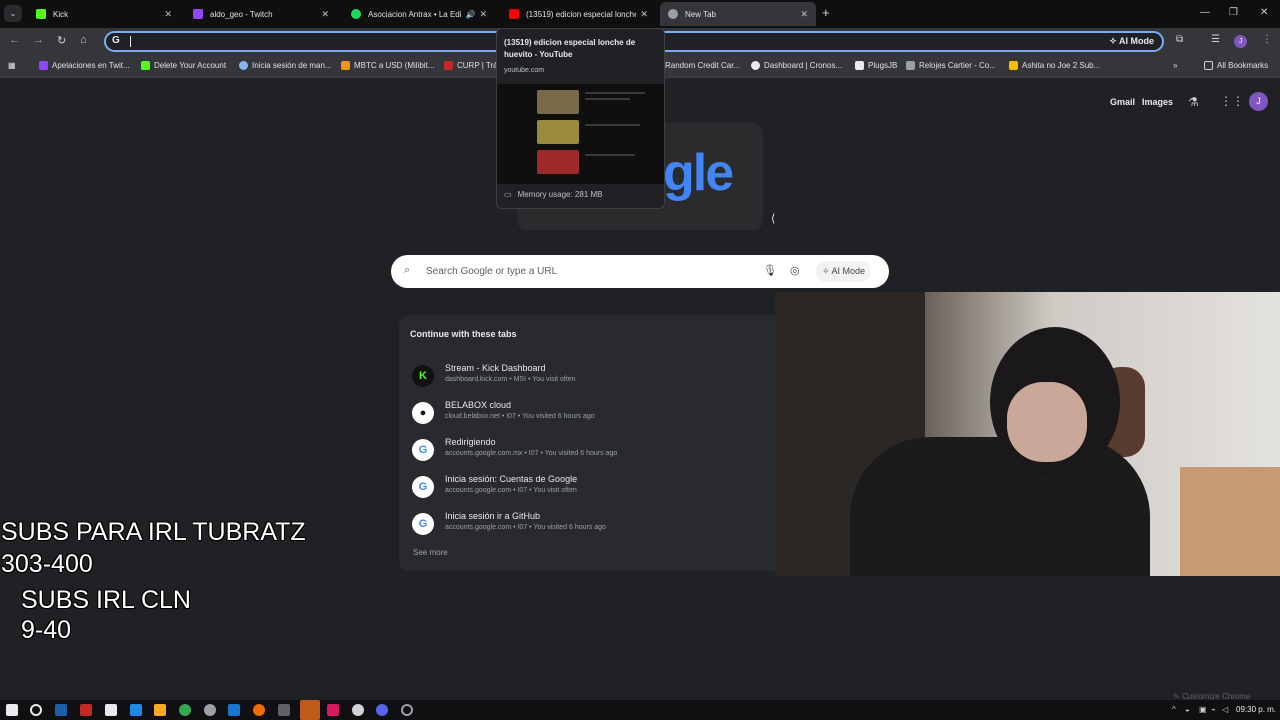 The image size is (1280, 720). What do you see at coordinates (358, 710) in the screenshot?
I see `obs-icon` at bounding box center [358, 710].